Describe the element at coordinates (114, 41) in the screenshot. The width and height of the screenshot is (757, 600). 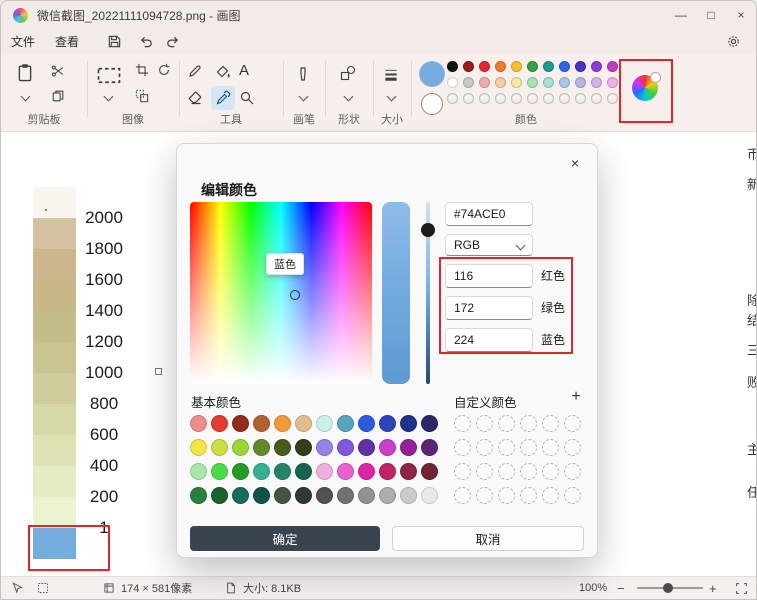
I see `save-icon` at that location.